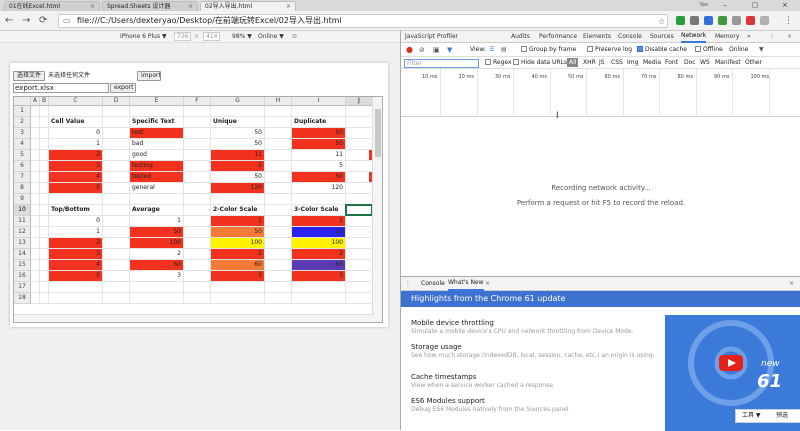  I want to click on row-header: 9, so click(22, 199).